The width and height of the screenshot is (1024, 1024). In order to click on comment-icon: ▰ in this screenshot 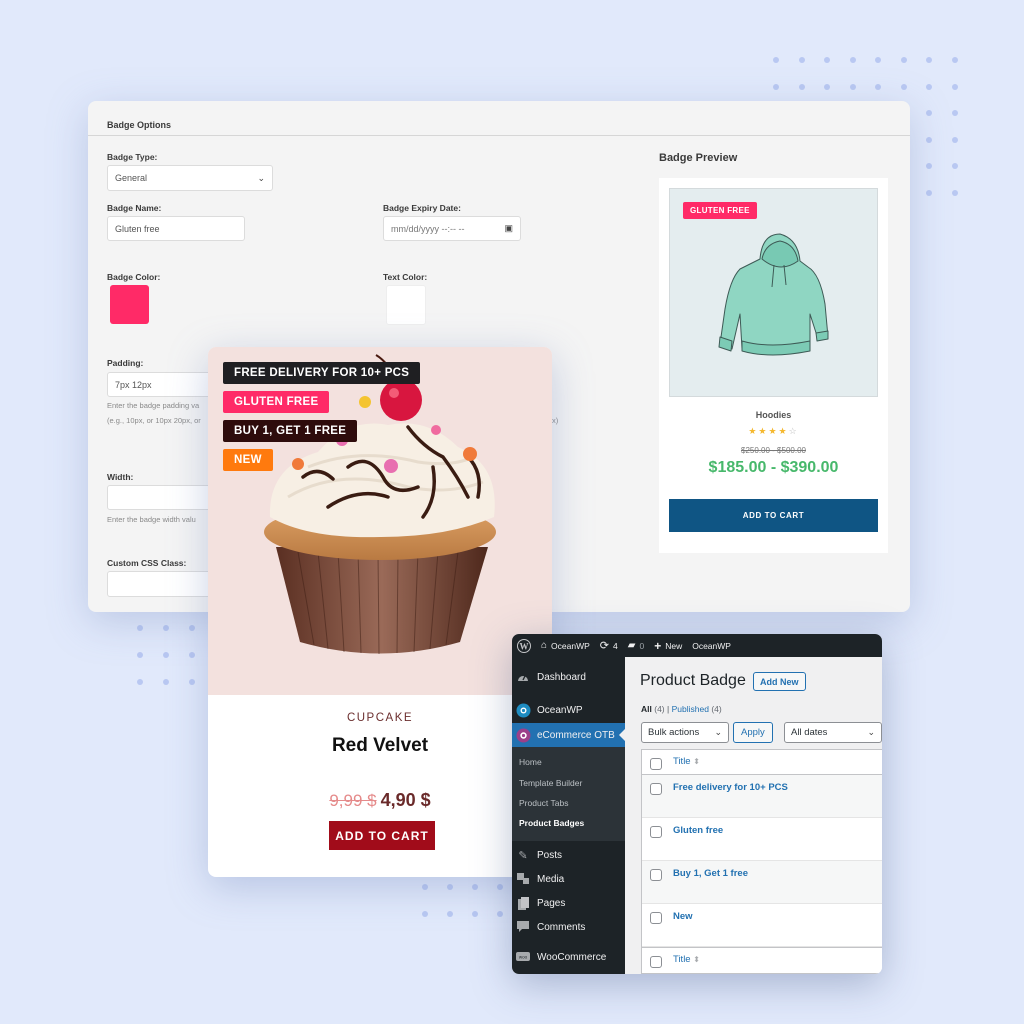, I will do `click(631, 645)`.